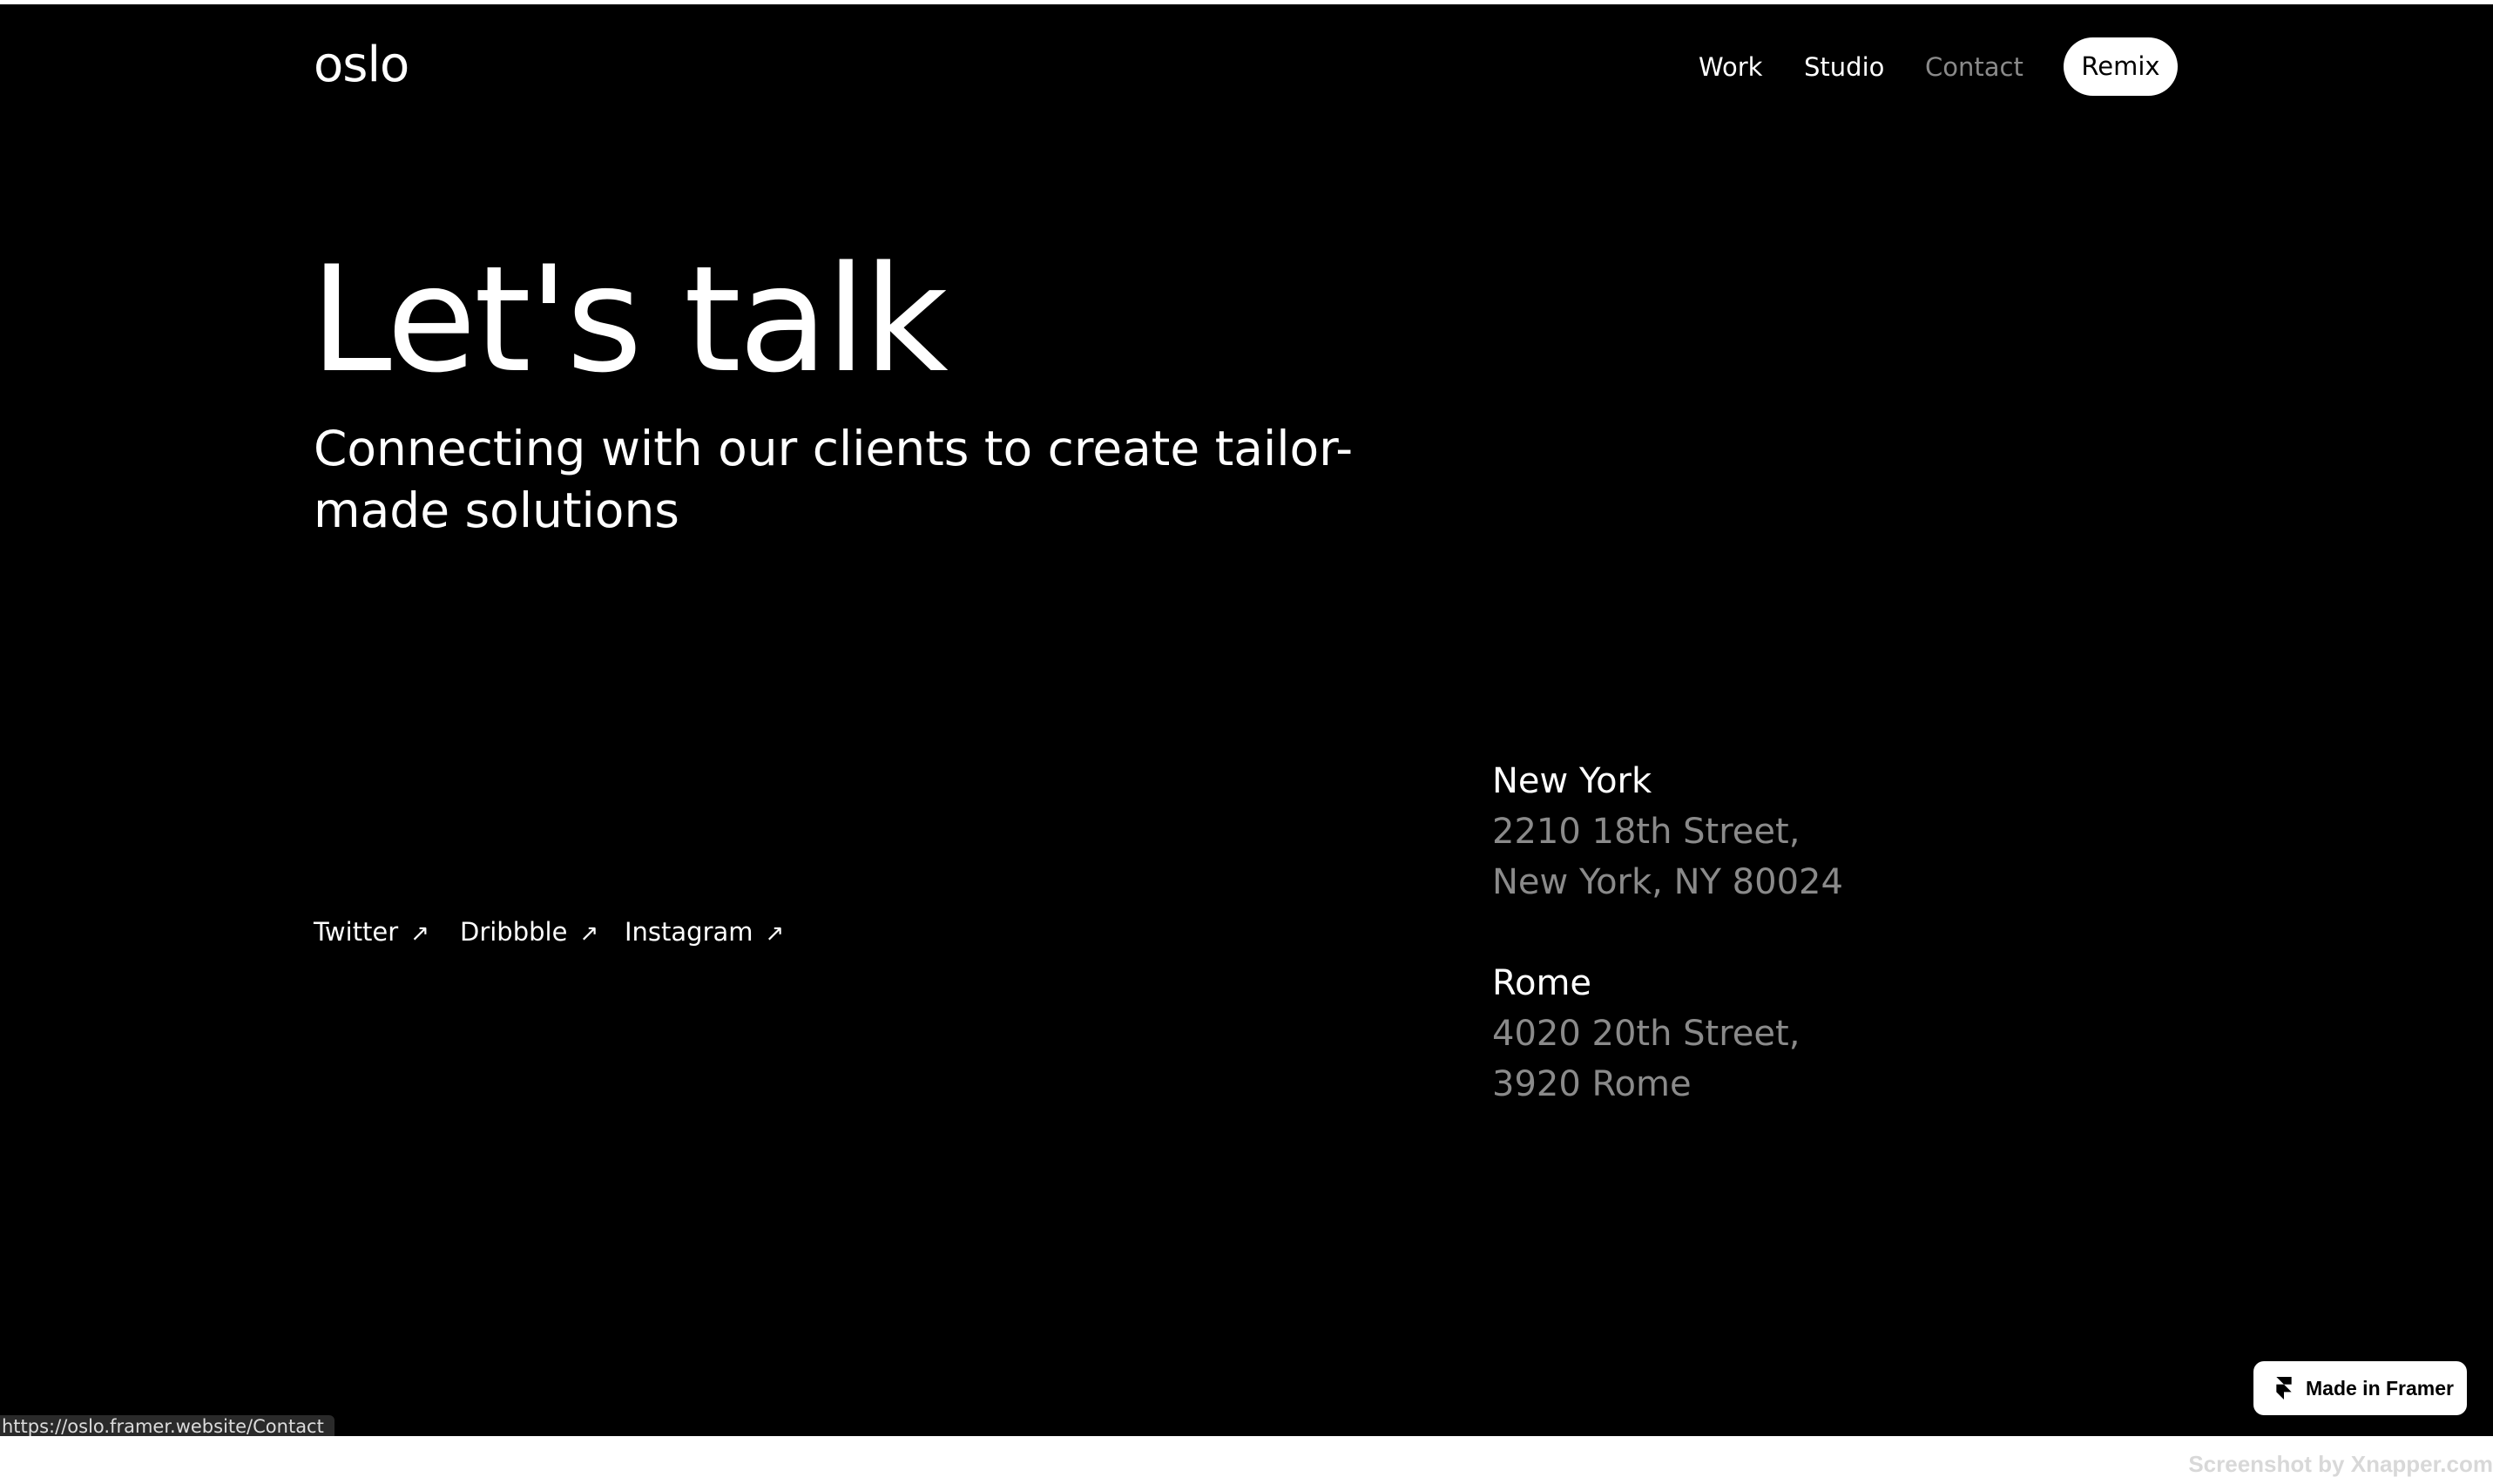 Image resolution: width=2493 pixels, height=1484 pixels. I want to click on nav-studio: Studio, so click(1844, 67).